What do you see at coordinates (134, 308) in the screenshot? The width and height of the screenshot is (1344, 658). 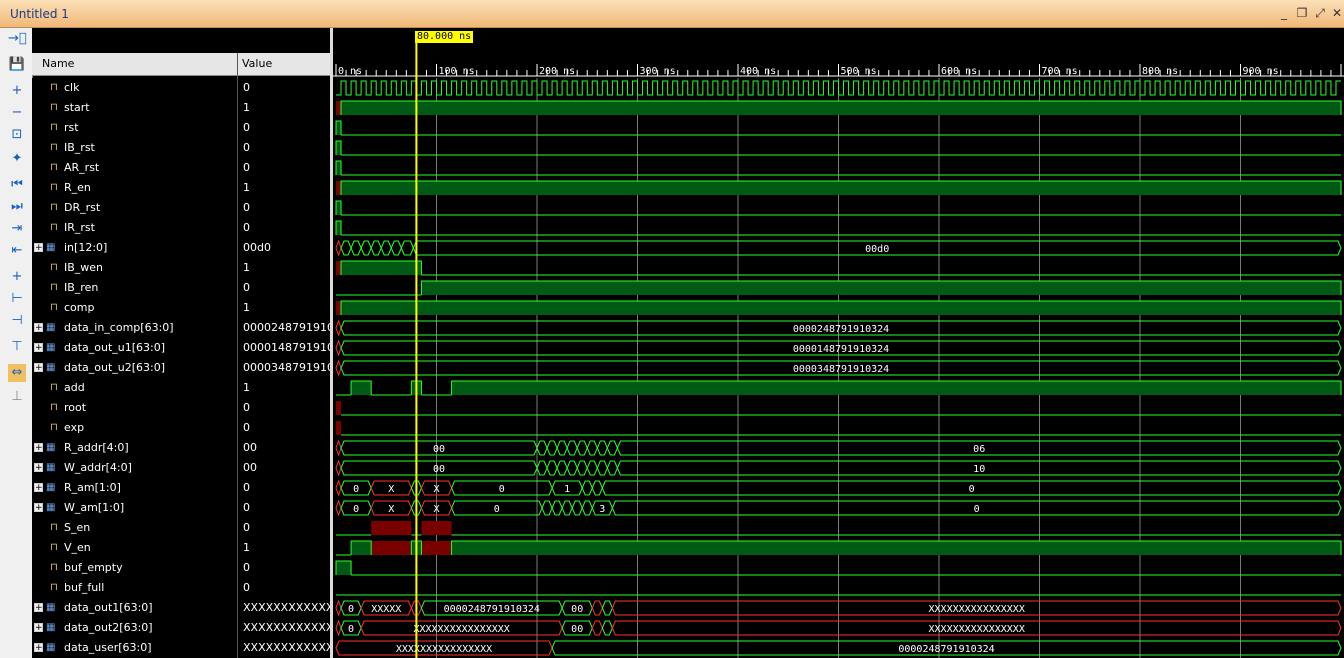 I see `signal-row: ⊓ comp` at bounding box center [134, 308].